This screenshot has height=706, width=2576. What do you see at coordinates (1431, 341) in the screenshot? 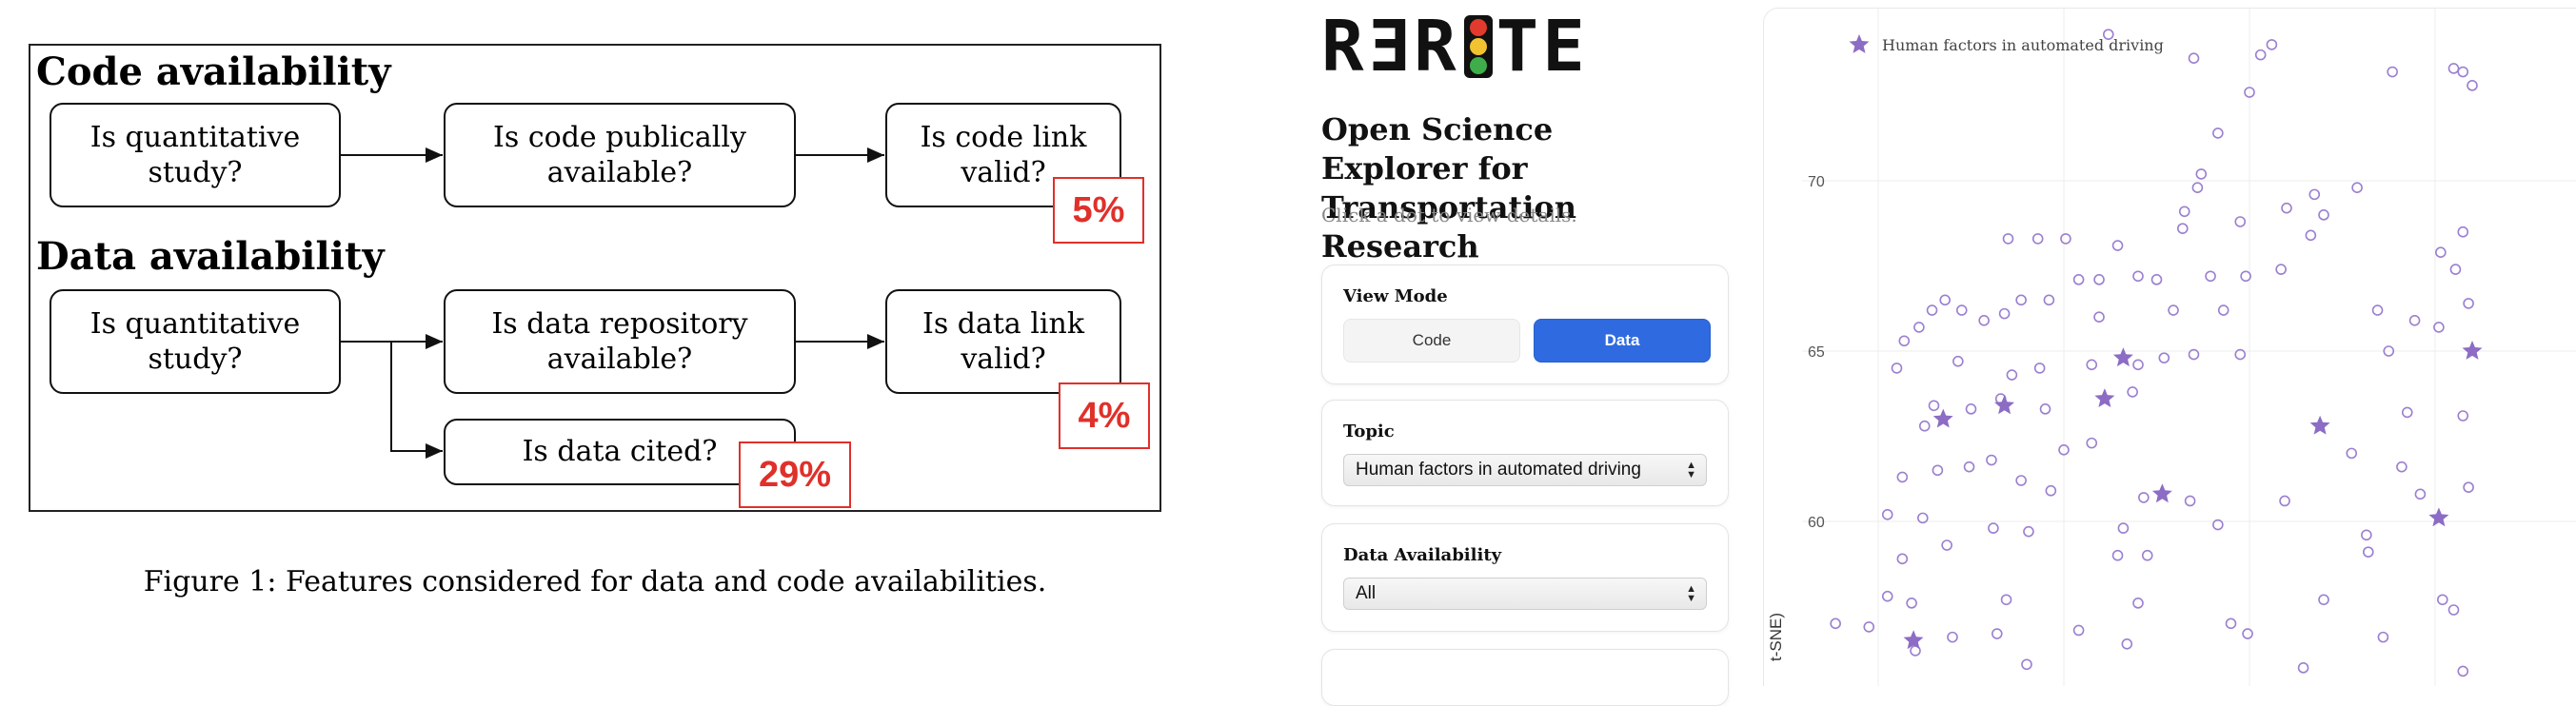
I see `view-mode-code-button: Code` at bounding box center [1431, 341].